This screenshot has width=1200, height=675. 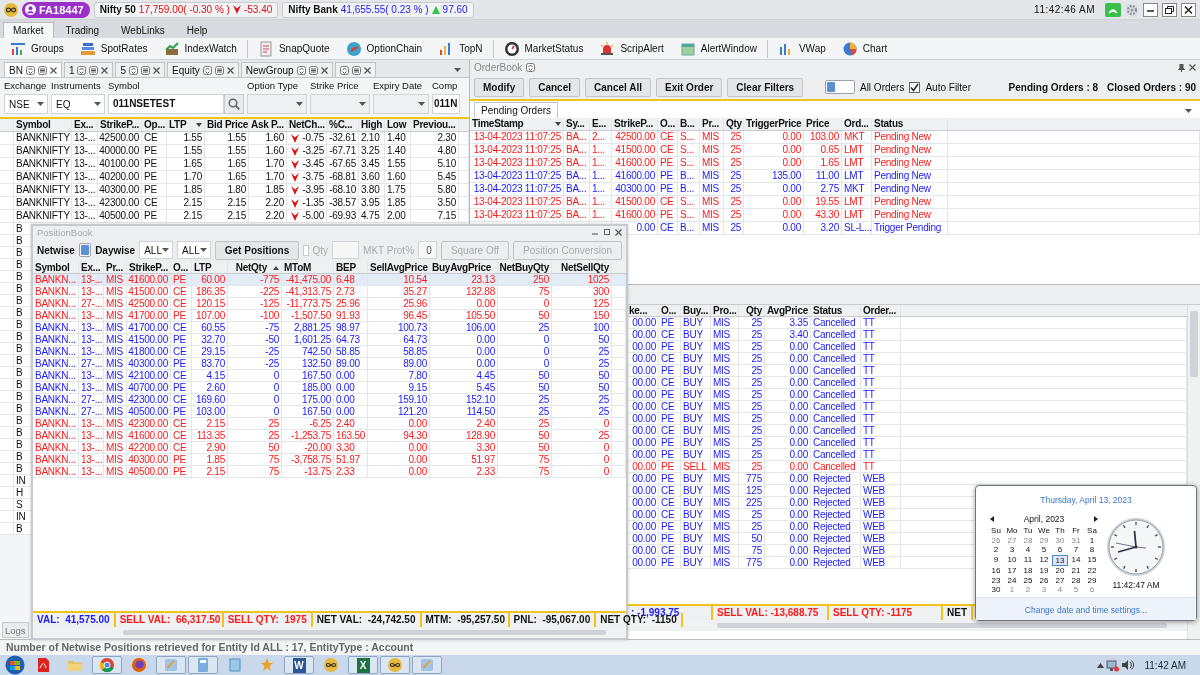 I want to click on table-row: 00.00 CE BUY MIS 25 0.00 Cancelled TT, so click(x=907, y=431).